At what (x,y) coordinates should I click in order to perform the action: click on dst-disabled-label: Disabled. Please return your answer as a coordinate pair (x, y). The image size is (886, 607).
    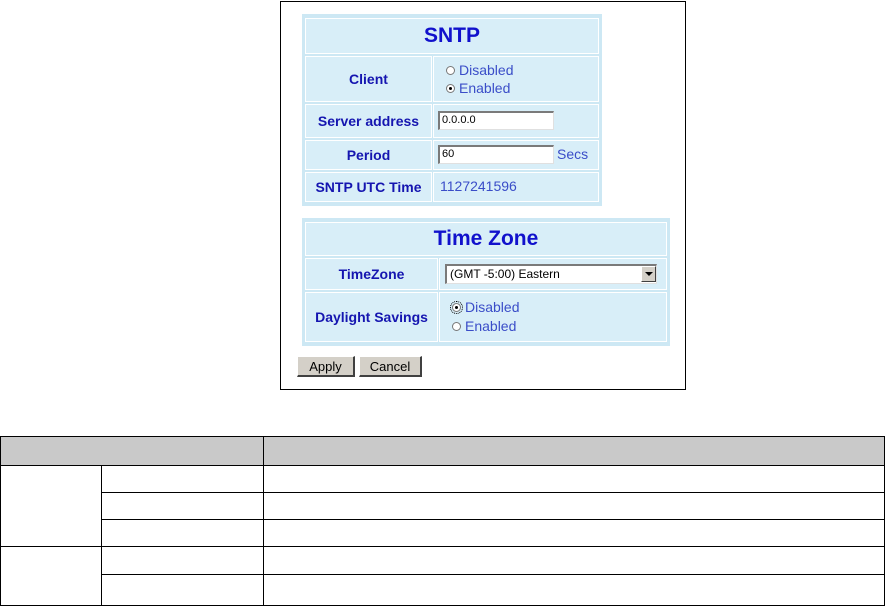
    Looking at the image, I should click on (492, 307).